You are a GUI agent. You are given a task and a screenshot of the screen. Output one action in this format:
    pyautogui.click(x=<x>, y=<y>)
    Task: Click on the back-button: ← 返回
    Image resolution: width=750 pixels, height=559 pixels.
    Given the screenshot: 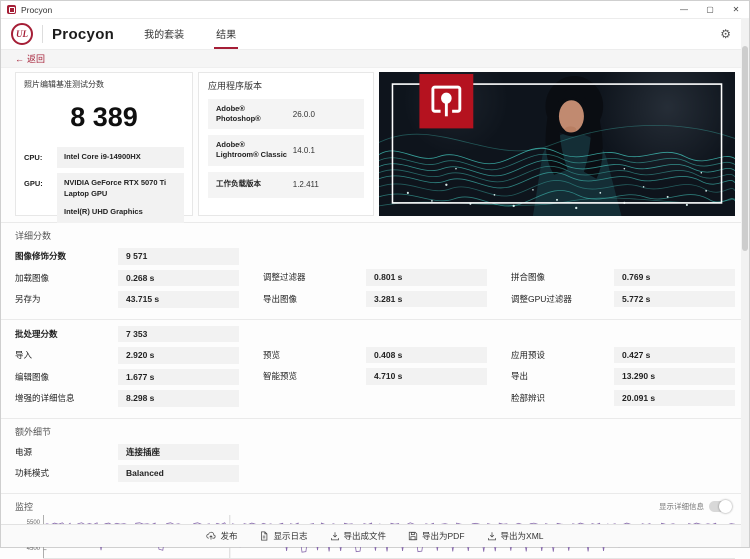 What is the action you would take?
    pyautogui.click(x=30, y=58)
    